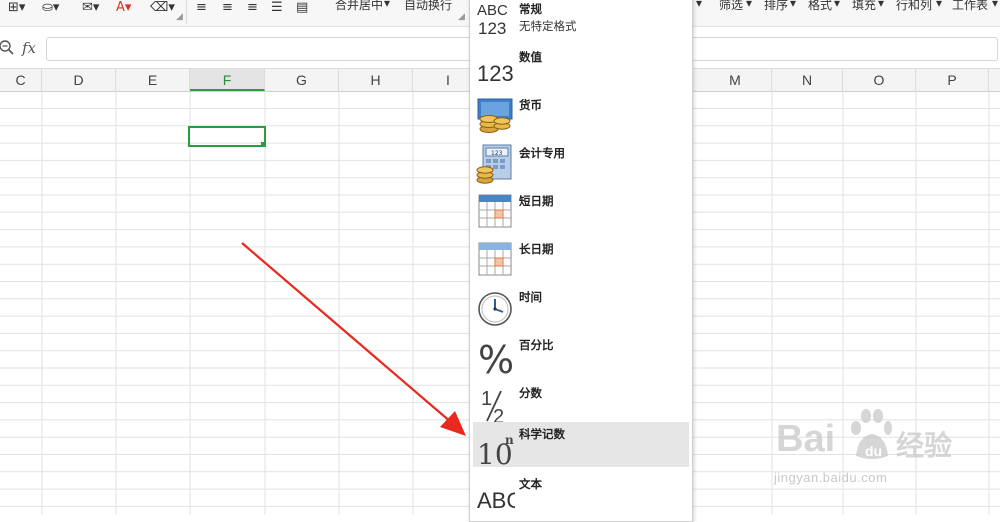 The image size is (1000, 522). What do you see at coordinates (530, 297) in the screenshot?
I see `format-label: 时间` at bounding box center [530, 297].